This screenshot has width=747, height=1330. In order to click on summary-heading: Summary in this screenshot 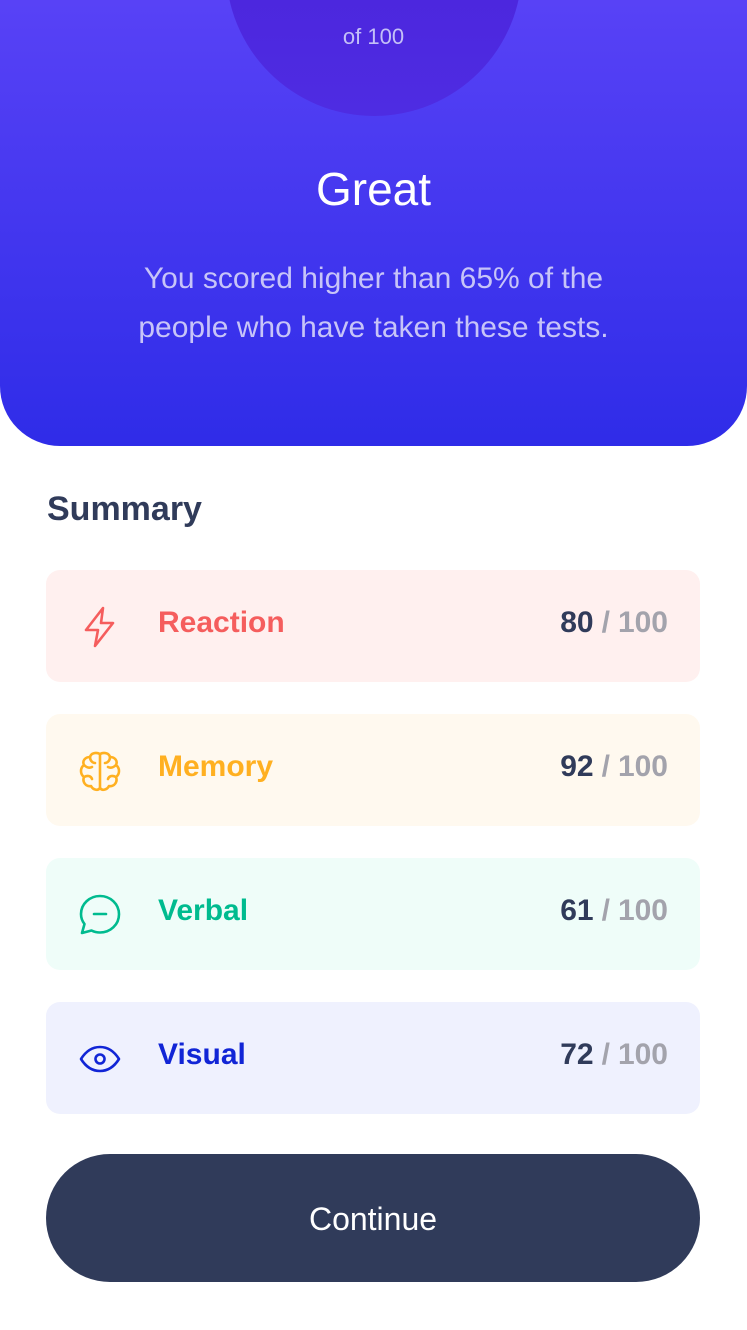, I will do `click(124, 509)`.